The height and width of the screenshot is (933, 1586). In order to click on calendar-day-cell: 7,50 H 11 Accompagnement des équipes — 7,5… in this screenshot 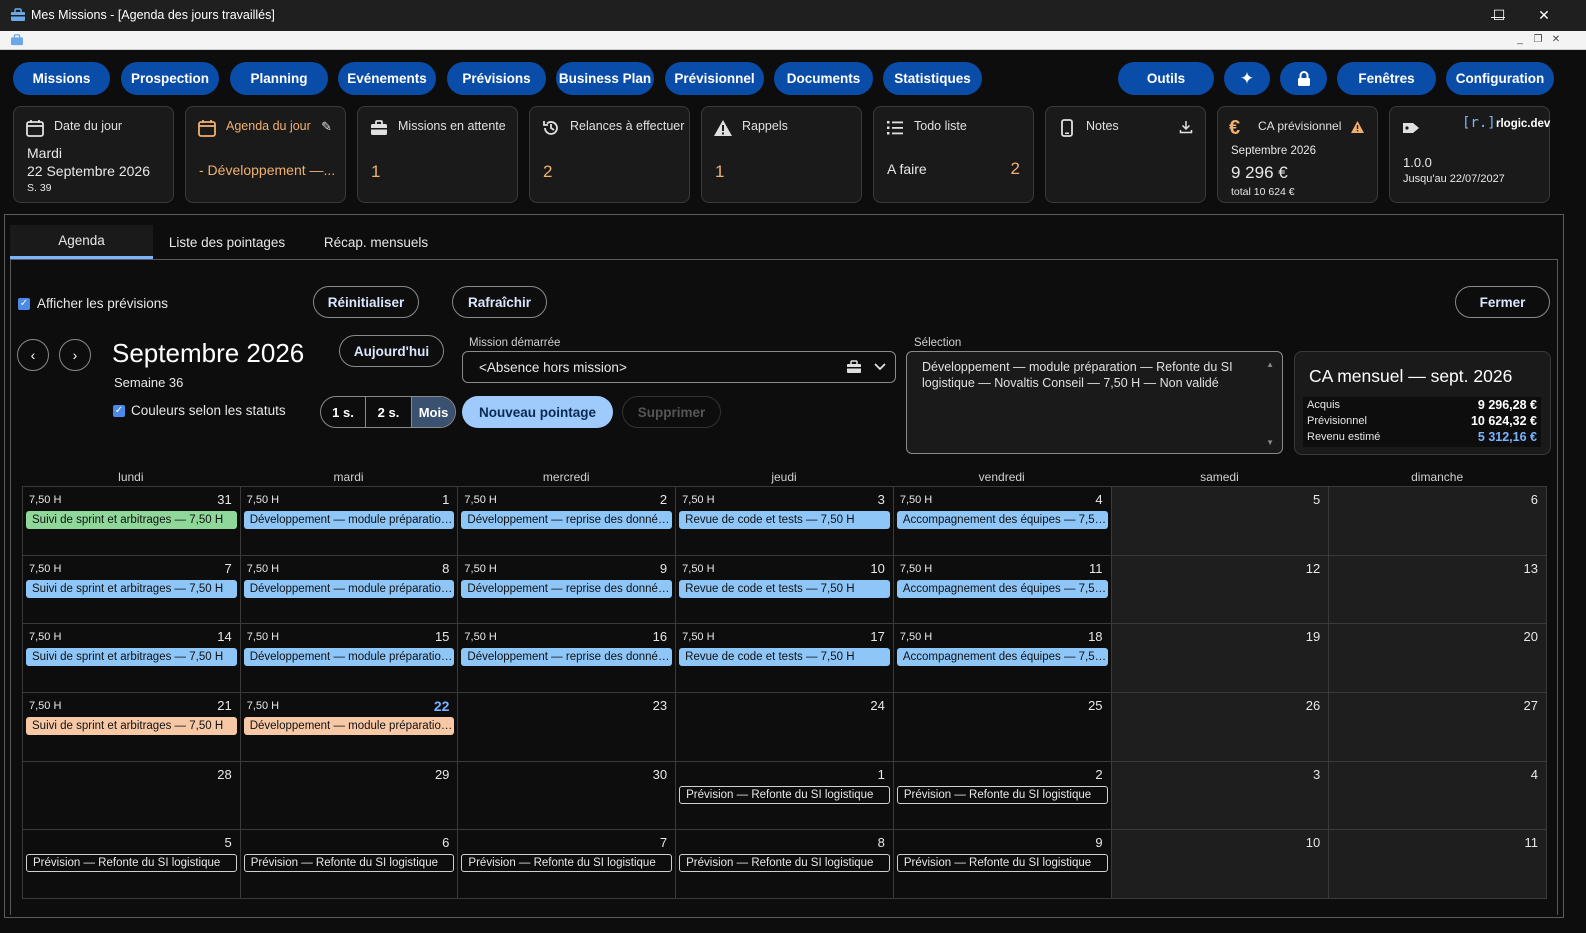, I will do `click(1002, 589)`.